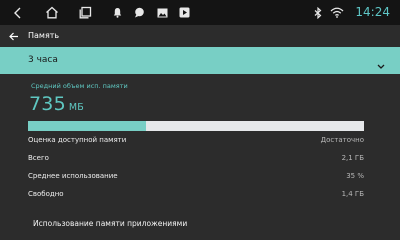 Image resolution: width=400 pixels, height=240 pixels. Describe the element at coordinates (200, 36) in the screenshot. I see `app-bar: Память` at that location.